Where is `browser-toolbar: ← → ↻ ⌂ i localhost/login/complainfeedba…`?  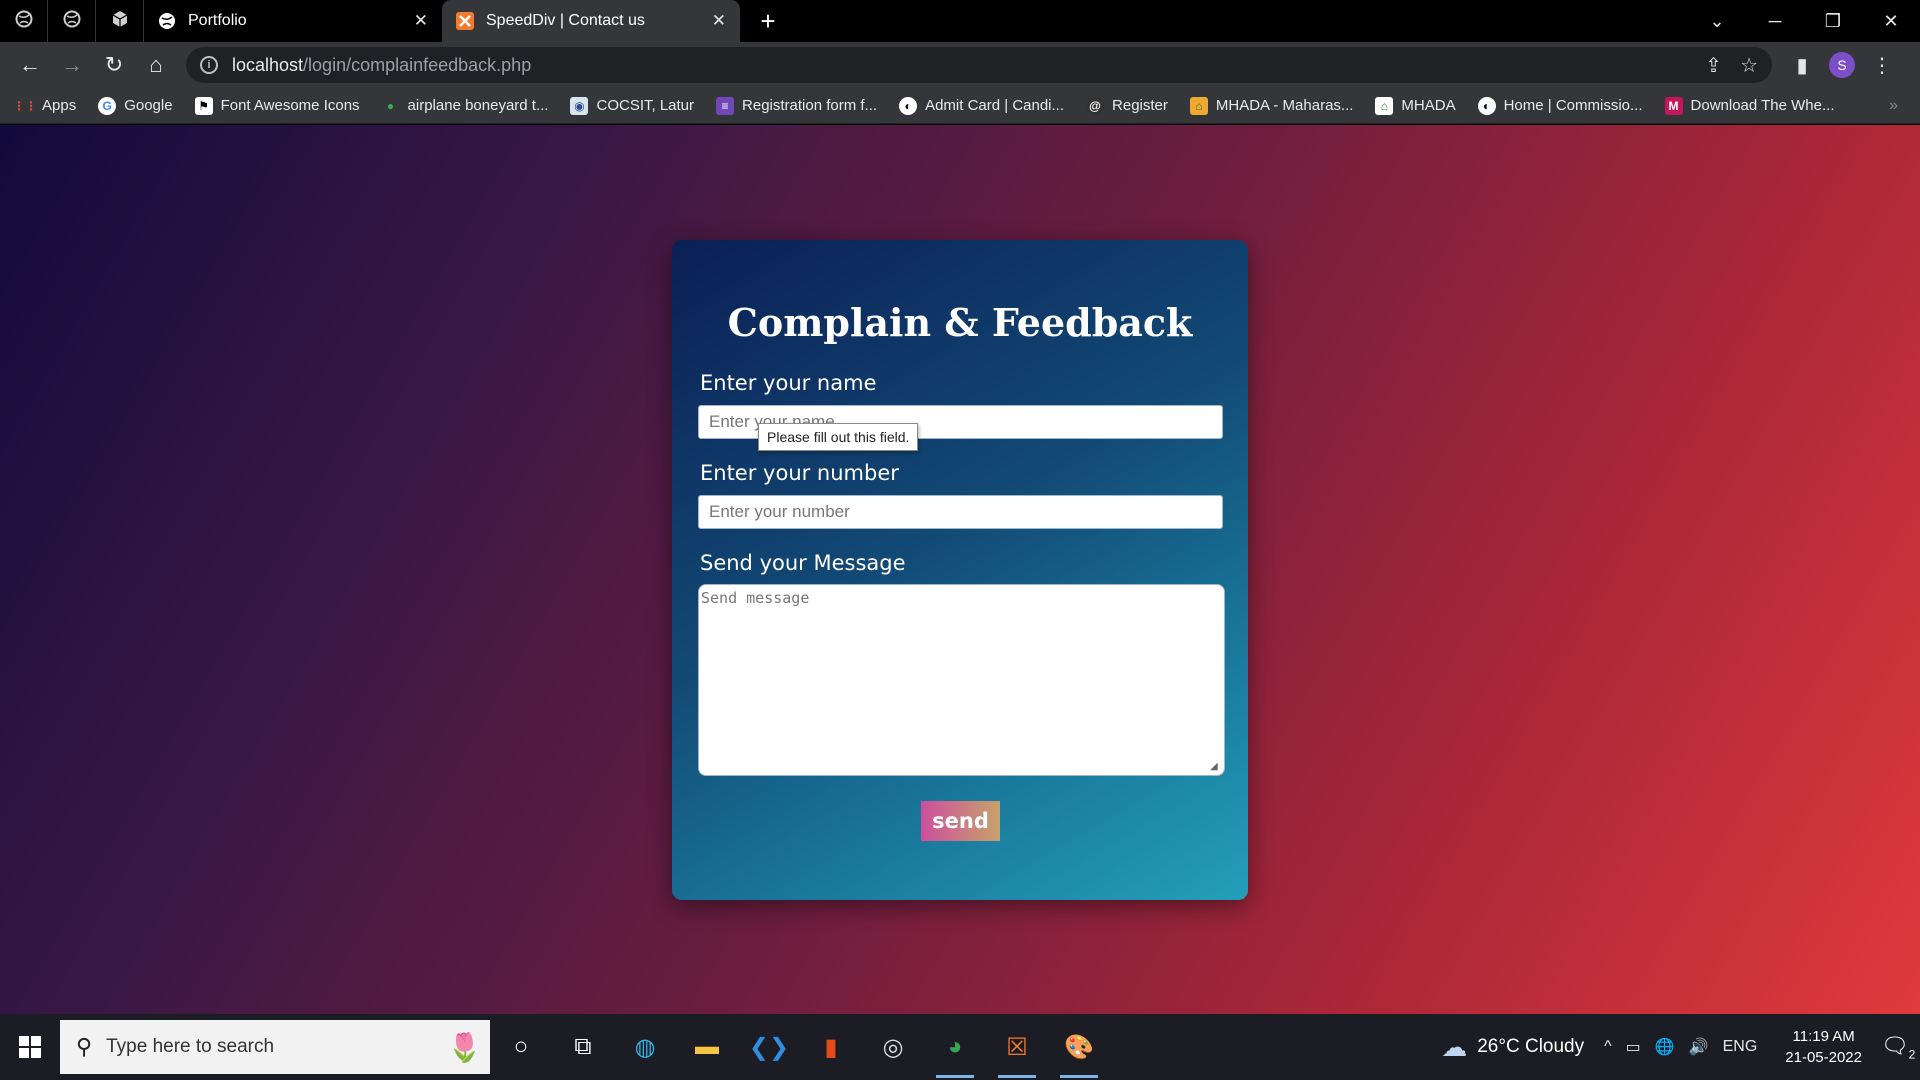 browser-toolbar: ← → ↻ ⌂ i localhost/login/complainfeedba… is located at coordinates (960, 65).